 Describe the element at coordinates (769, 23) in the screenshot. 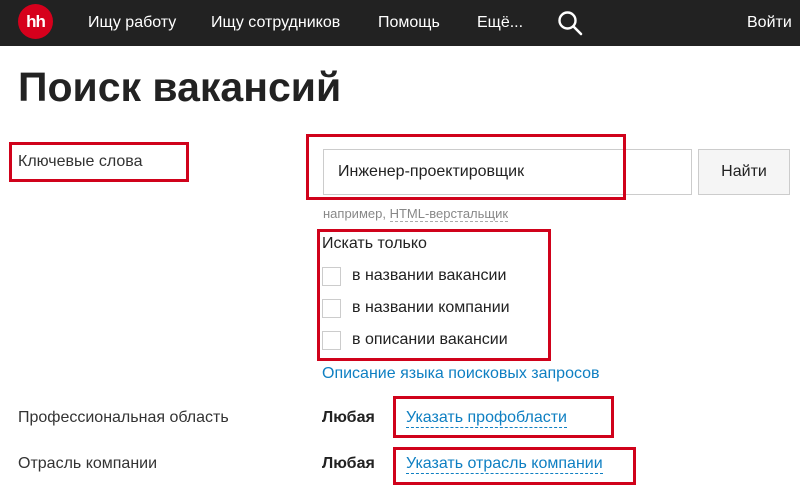

I see `login-link: Войти` at that location.